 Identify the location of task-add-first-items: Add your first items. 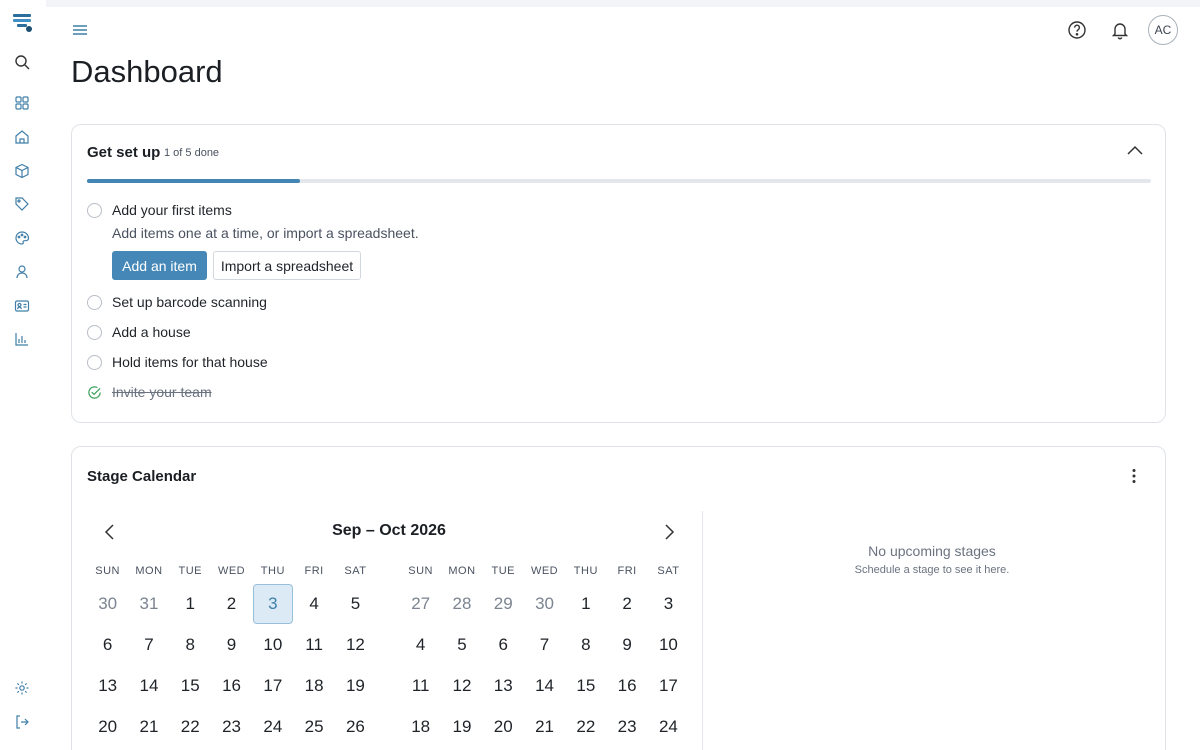
(159, 210).